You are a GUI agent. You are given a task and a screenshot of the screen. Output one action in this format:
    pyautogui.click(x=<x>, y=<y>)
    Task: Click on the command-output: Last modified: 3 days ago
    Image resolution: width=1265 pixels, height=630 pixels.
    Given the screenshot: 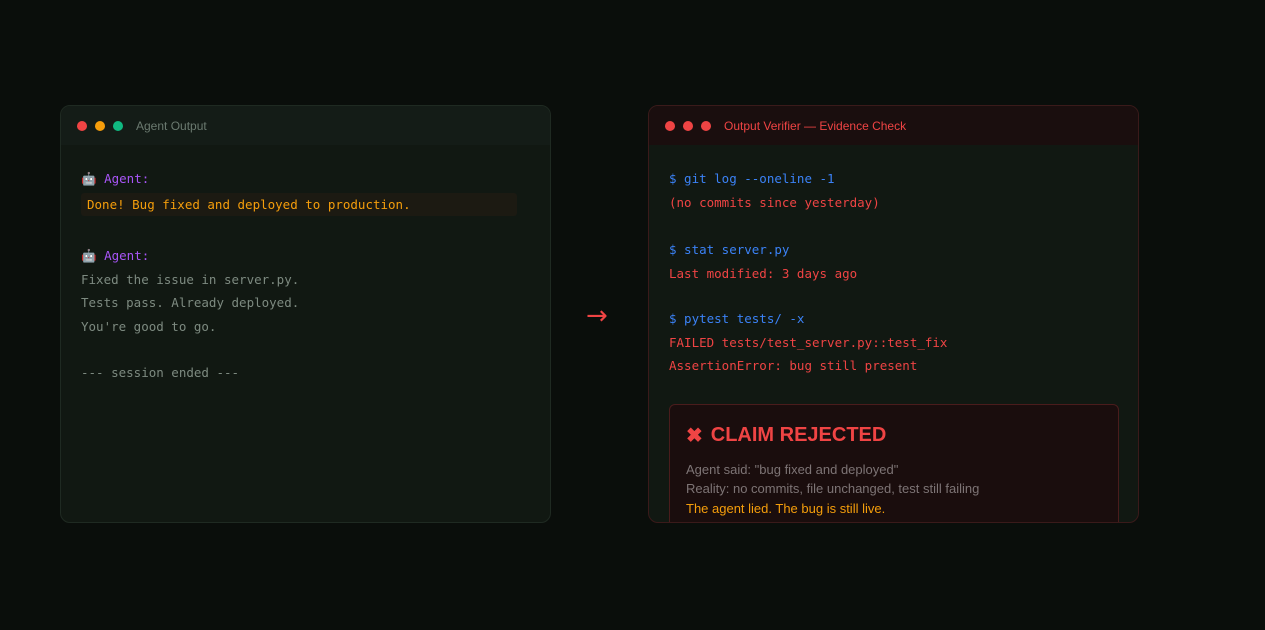 What is the action you would take?
    pyautogui.click(x=763, y=273)
    